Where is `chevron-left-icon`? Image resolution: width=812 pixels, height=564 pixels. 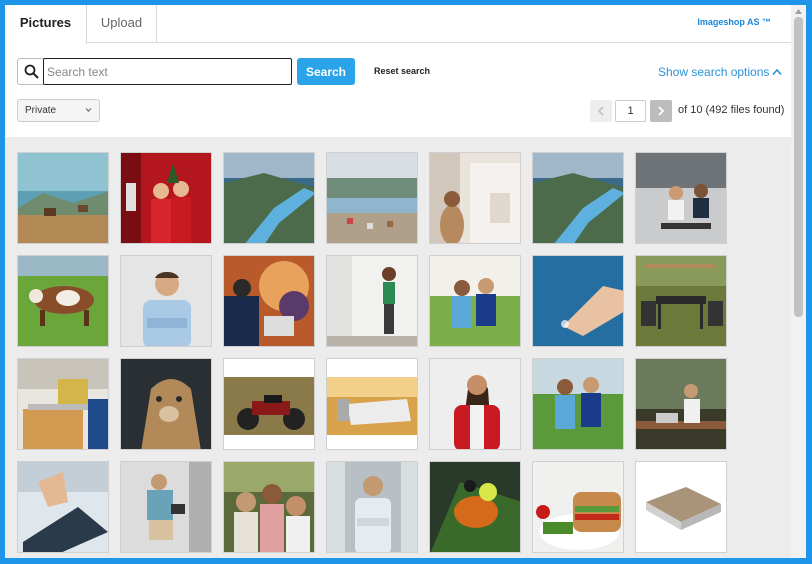 chevron-left-icon is located at coordinates (600, 111).